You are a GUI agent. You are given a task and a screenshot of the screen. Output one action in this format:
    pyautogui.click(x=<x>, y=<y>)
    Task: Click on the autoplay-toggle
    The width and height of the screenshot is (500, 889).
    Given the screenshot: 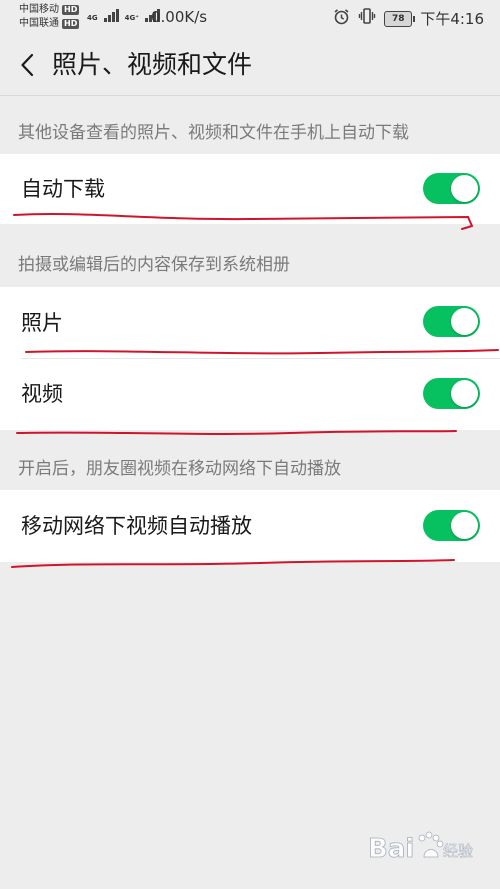 What is the action you would take?
    pyautogui.click(x=451, y=525)
    